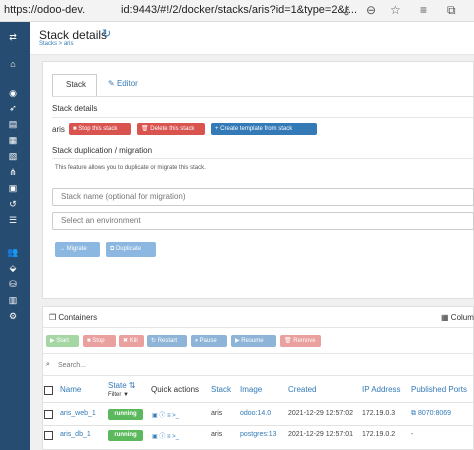 The height and width of the screenshot is (450, 474). I want to click on images-icon: ▧, so click(13, 156).